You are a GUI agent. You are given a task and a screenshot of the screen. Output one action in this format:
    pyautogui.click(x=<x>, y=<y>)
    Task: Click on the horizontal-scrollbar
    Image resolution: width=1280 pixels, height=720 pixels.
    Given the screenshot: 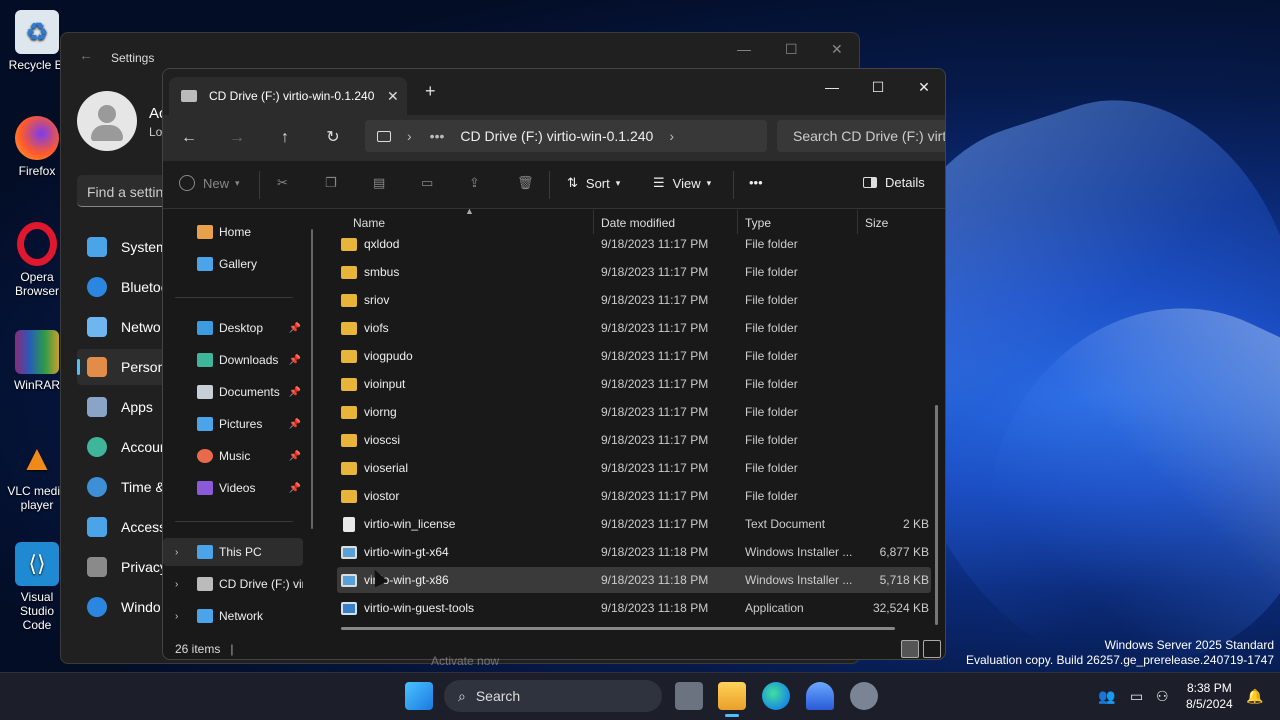 What is the action you would take?
    pyautogui.click(x=618, y=628)
    